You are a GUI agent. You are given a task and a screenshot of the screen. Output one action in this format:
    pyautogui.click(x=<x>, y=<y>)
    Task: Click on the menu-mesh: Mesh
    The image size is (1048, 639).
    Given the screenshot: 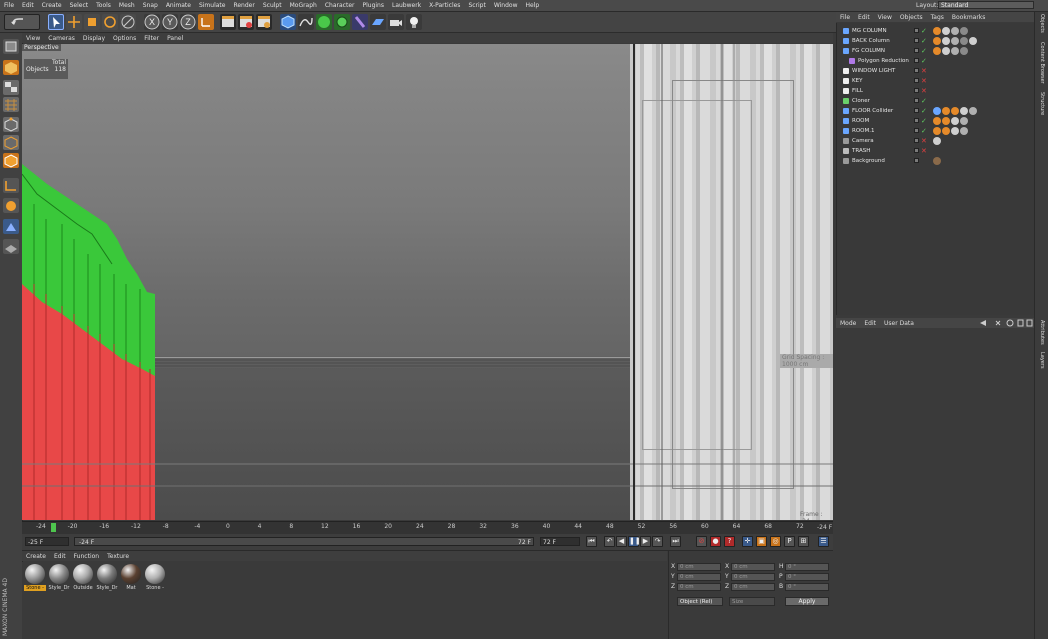 What is the action you would take?
    pyautogui.click(x=127, y=5)
    